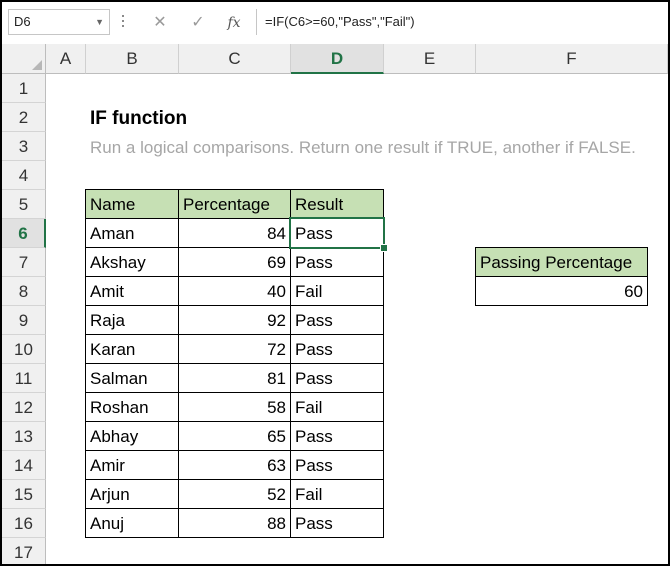  I want to click on column-header-e: E, so click(430, 59).